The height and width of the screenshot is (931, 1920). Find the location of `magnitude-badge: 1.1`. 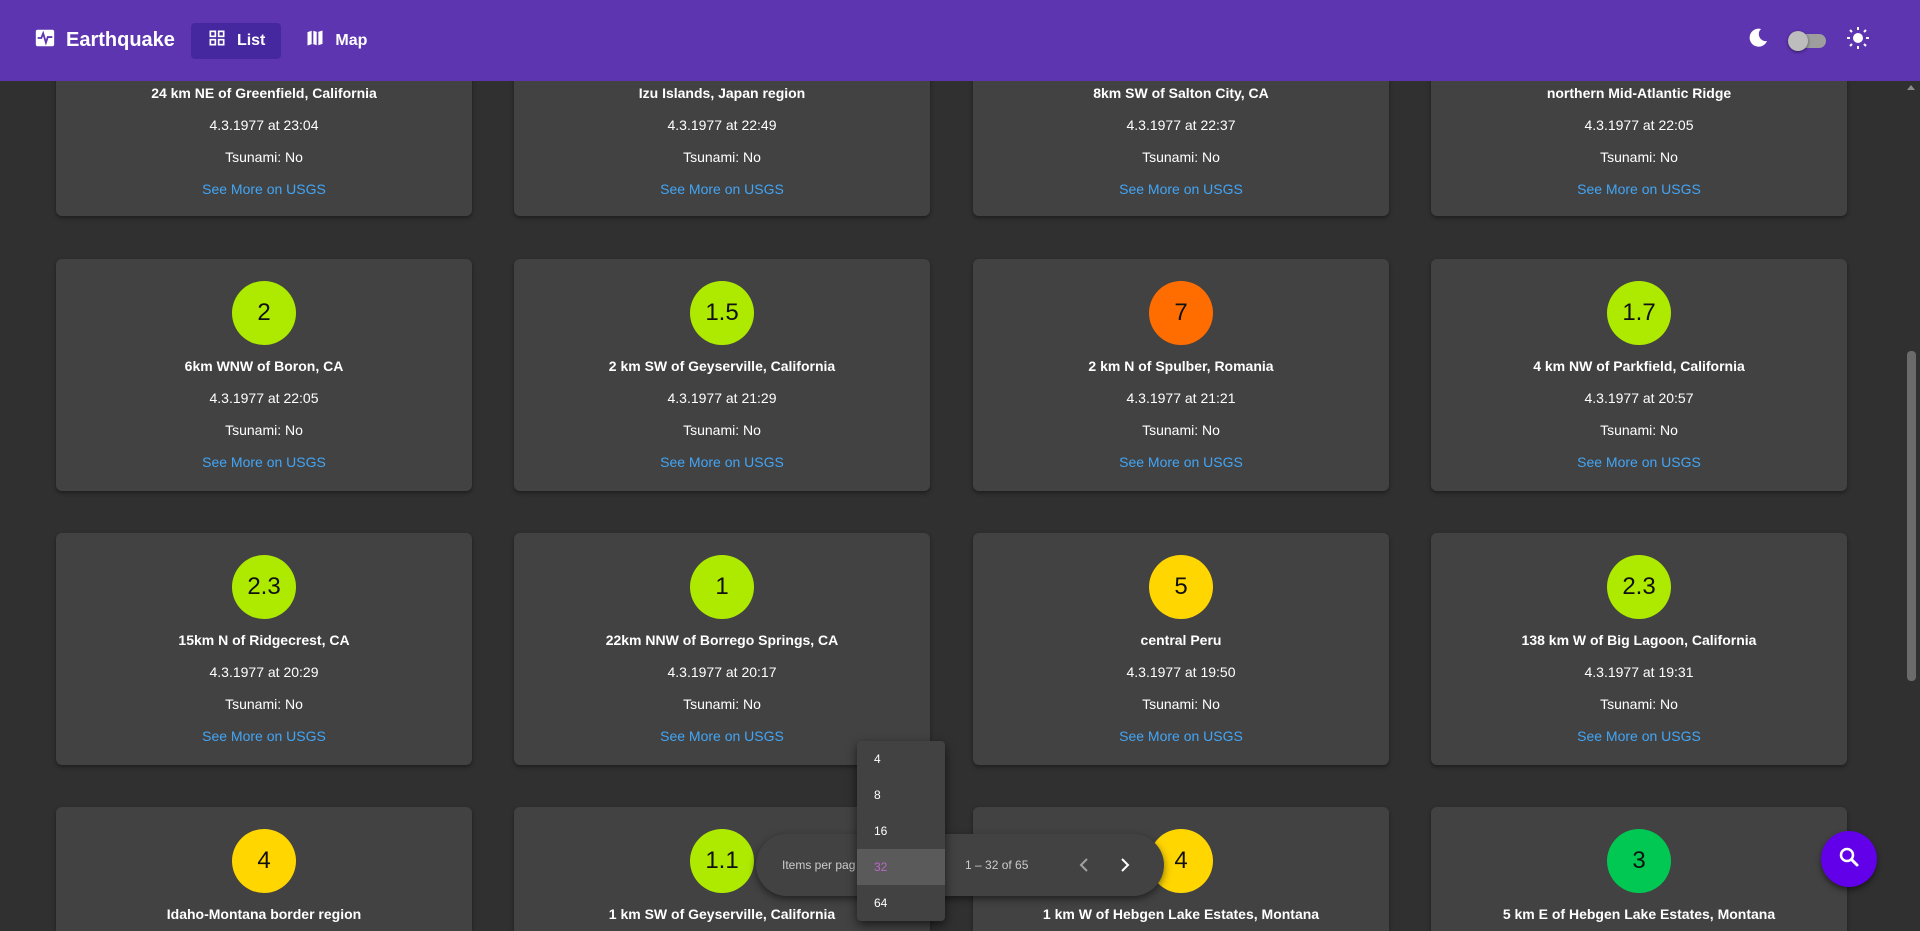

magnitude-badge: 1.1 is located at coordinates (722, 861).